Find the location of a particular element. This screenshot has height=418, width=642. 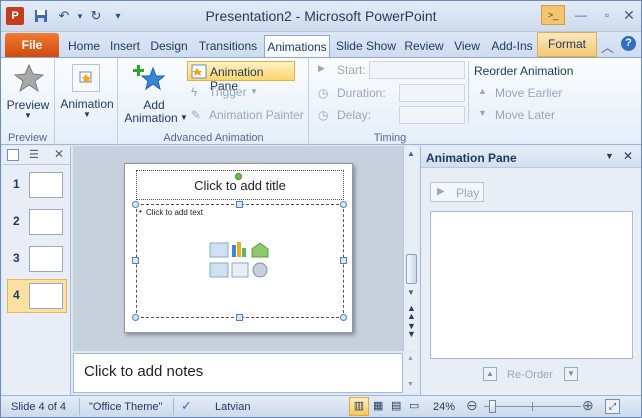

animation-list is located at coordinates (531, 285).